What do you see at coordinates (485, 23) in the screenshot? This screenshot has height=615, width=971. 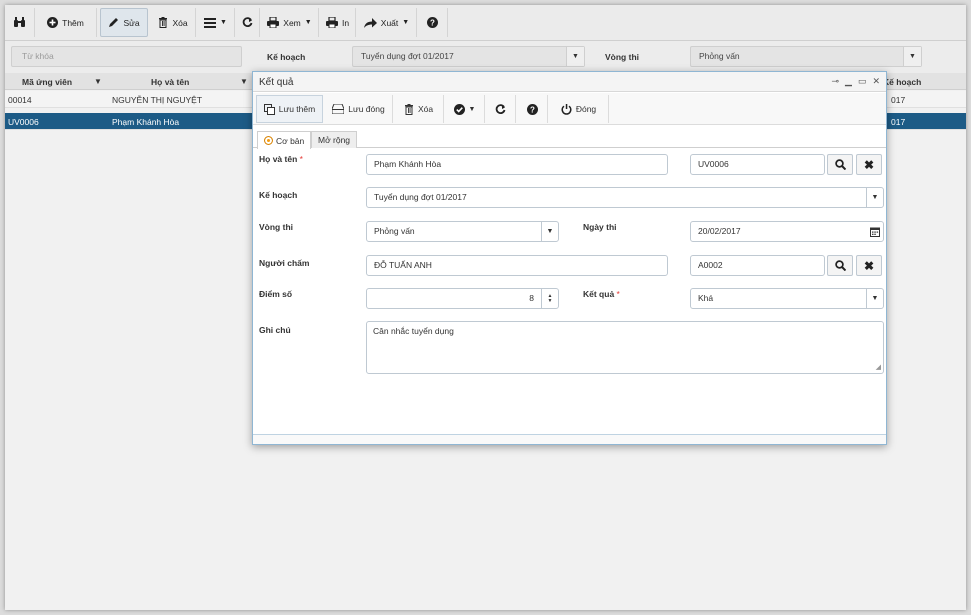 I see `main-toolbar: Thêm Sửa Xóa ▼ Xem ▼ In Xuất ▼ ?` at bounding box center [485, 23].